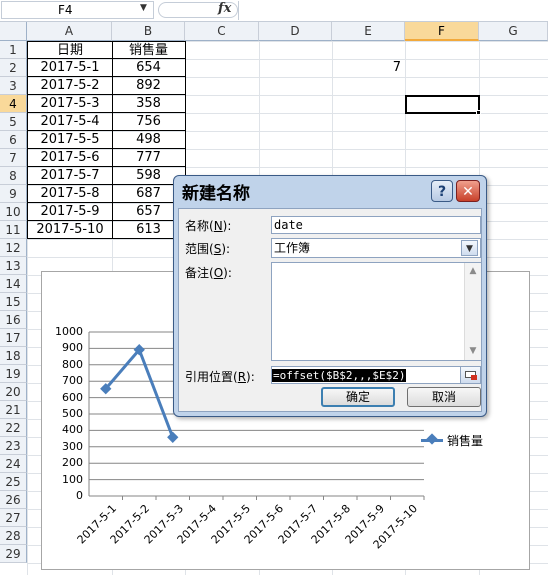  I want to click on y-tick-label: 800, so click(72, 364).